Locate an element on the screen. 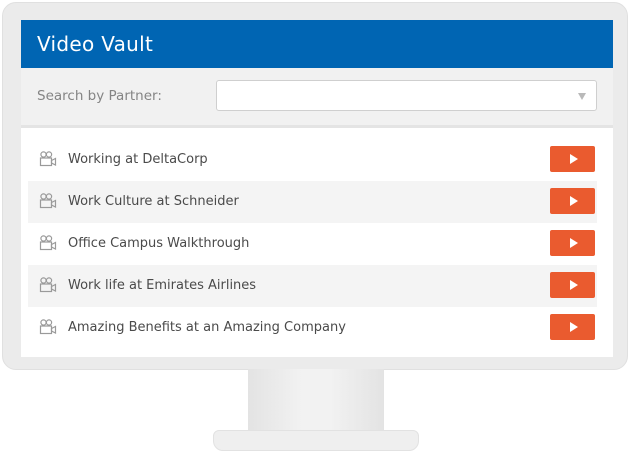 The height and width of the screenshot is (455, 632). video-title: Work life at Emirates Airlines is located at coordinates (162, 285).